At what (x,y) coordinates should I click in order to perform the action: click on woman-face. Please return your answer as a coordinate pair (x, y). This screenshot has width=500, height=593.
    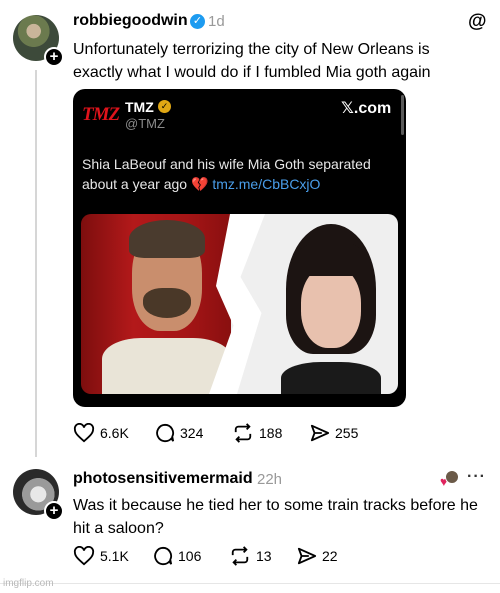
    Looking at the image, I should click on (331, 307).